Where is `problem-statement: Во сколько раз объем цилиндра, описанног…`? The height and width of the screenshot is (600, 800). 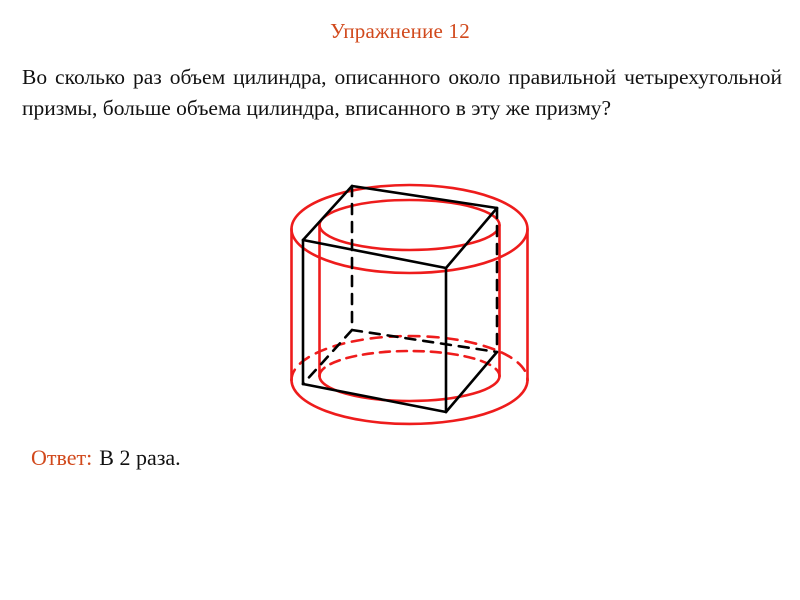 problem-statement: Во сколько раз объем цилиндра, описанног… is located at coordinates (402, 92).